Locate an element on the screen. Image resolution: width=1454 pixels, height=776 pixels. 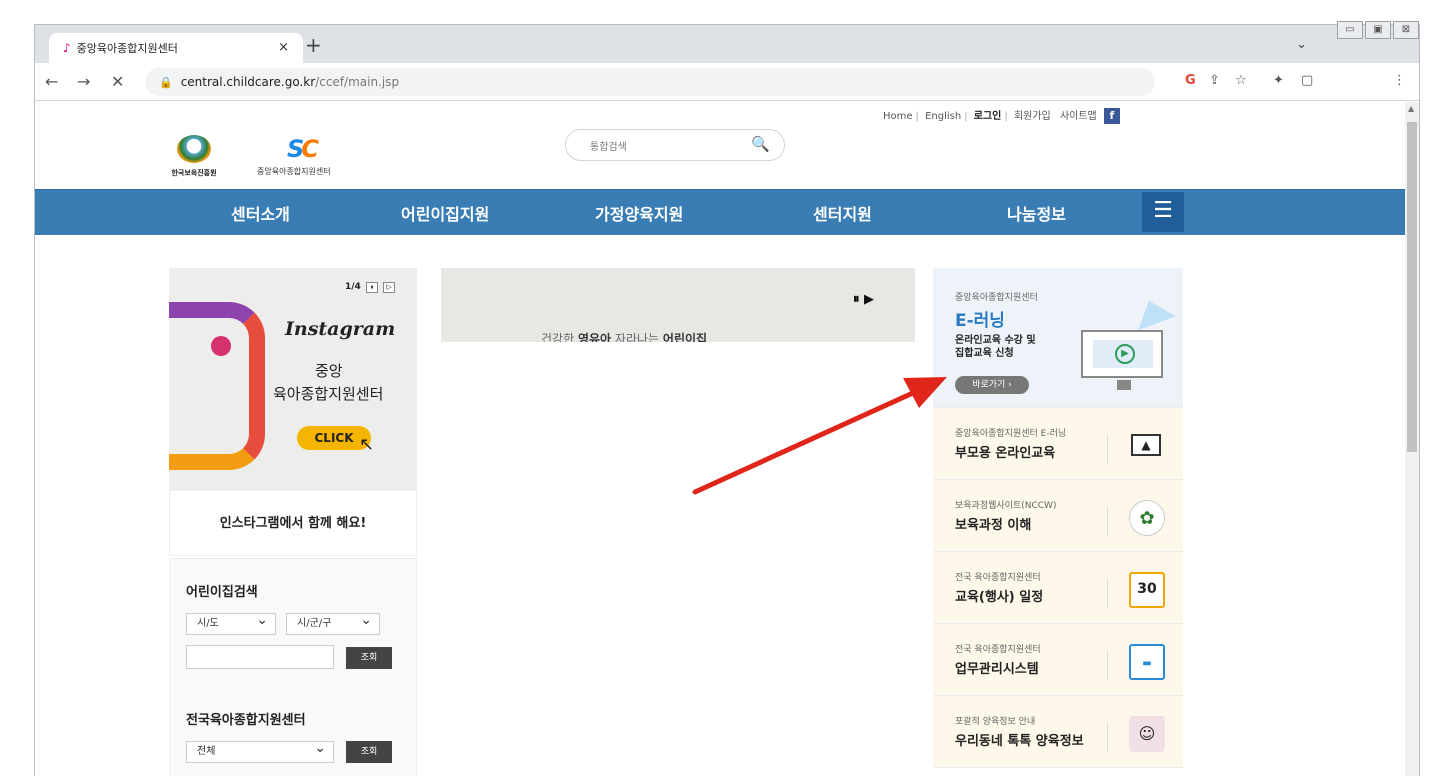
quick-item-small: 중앙육아종합지원센터 E-러닝 is located at coordinates (1011, 434).